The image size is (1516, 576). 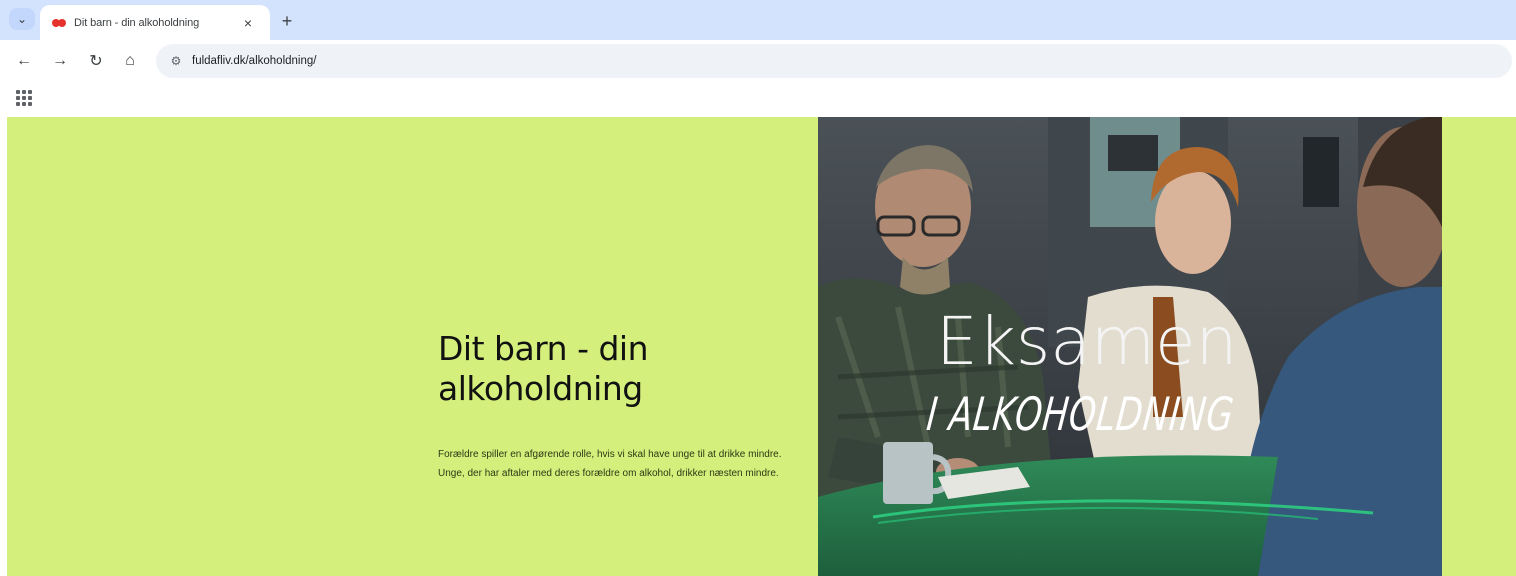 What do you see at coordinates (24, 98) in the screenshot?
I see `apps-grid-icon` at bounding box center [24, 98].